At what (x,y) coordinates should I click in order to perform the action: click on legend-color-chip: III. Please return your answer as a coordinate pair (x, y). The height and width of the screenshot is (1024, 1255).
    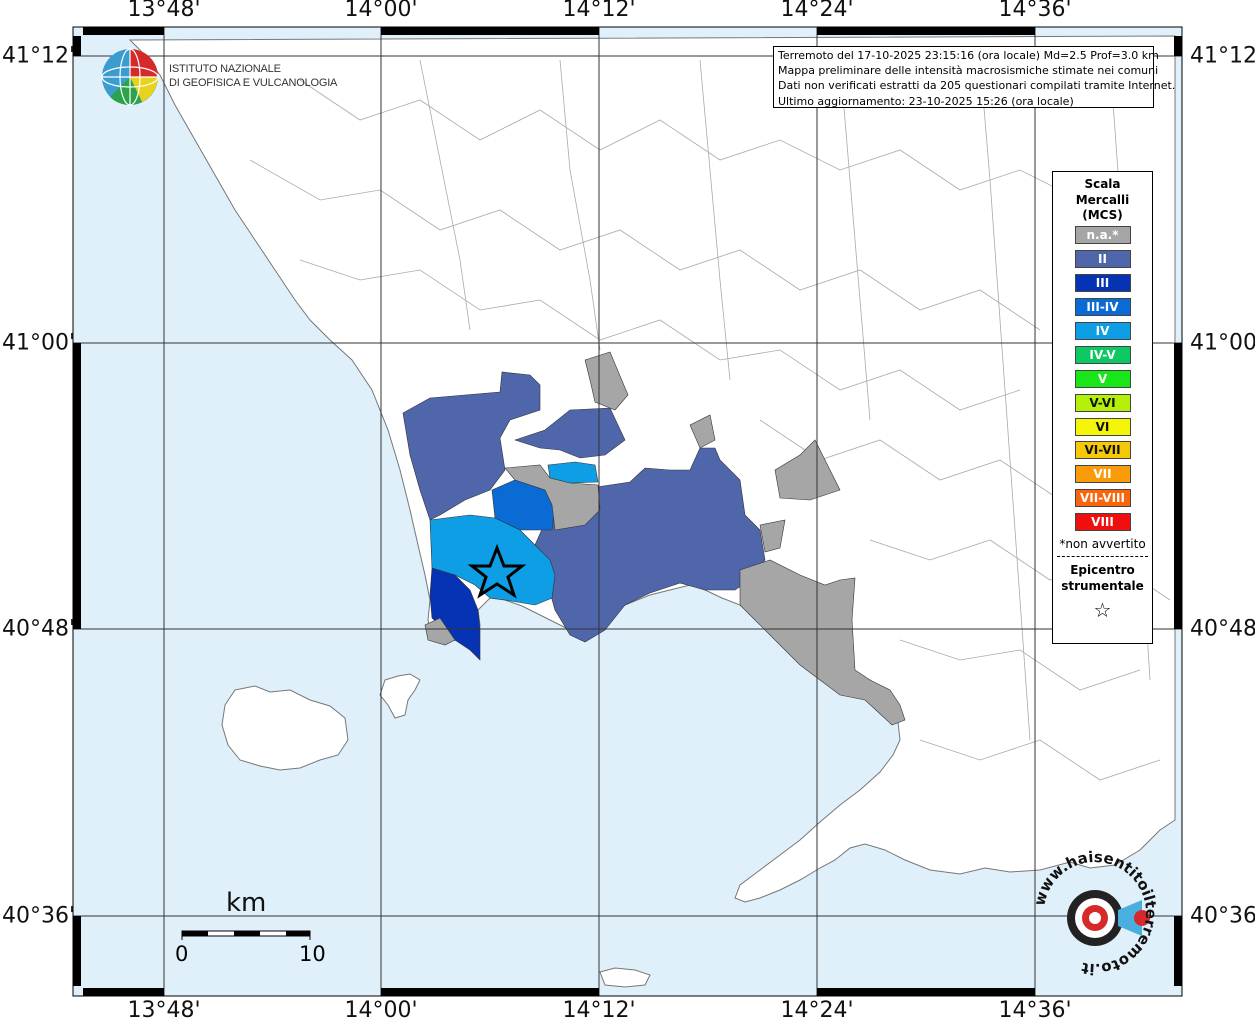
    Looking at the image, I should click on (1102, 283).